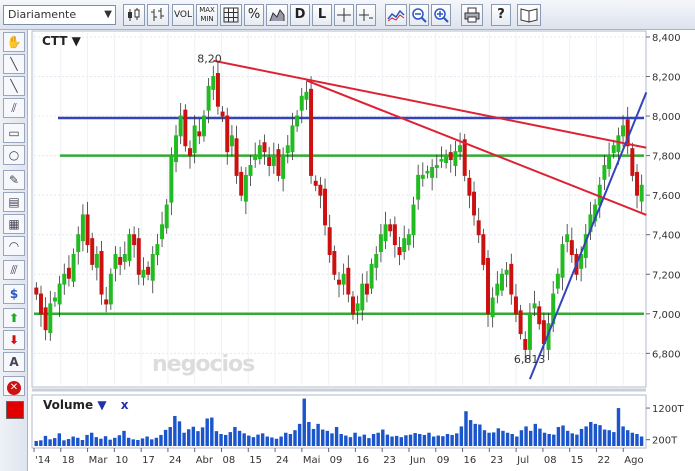 This screenshot has width=695, height=471. I want to click on y-tick-label: 8,200, so click(666, 78).